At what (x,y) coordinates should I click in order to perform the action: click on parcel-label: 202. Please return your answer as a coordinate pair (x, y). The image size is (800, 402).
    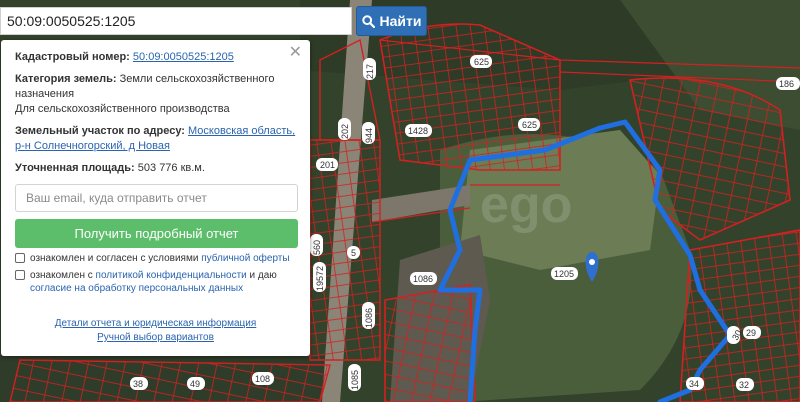
    Looking at the image, I should click on (344, 129).